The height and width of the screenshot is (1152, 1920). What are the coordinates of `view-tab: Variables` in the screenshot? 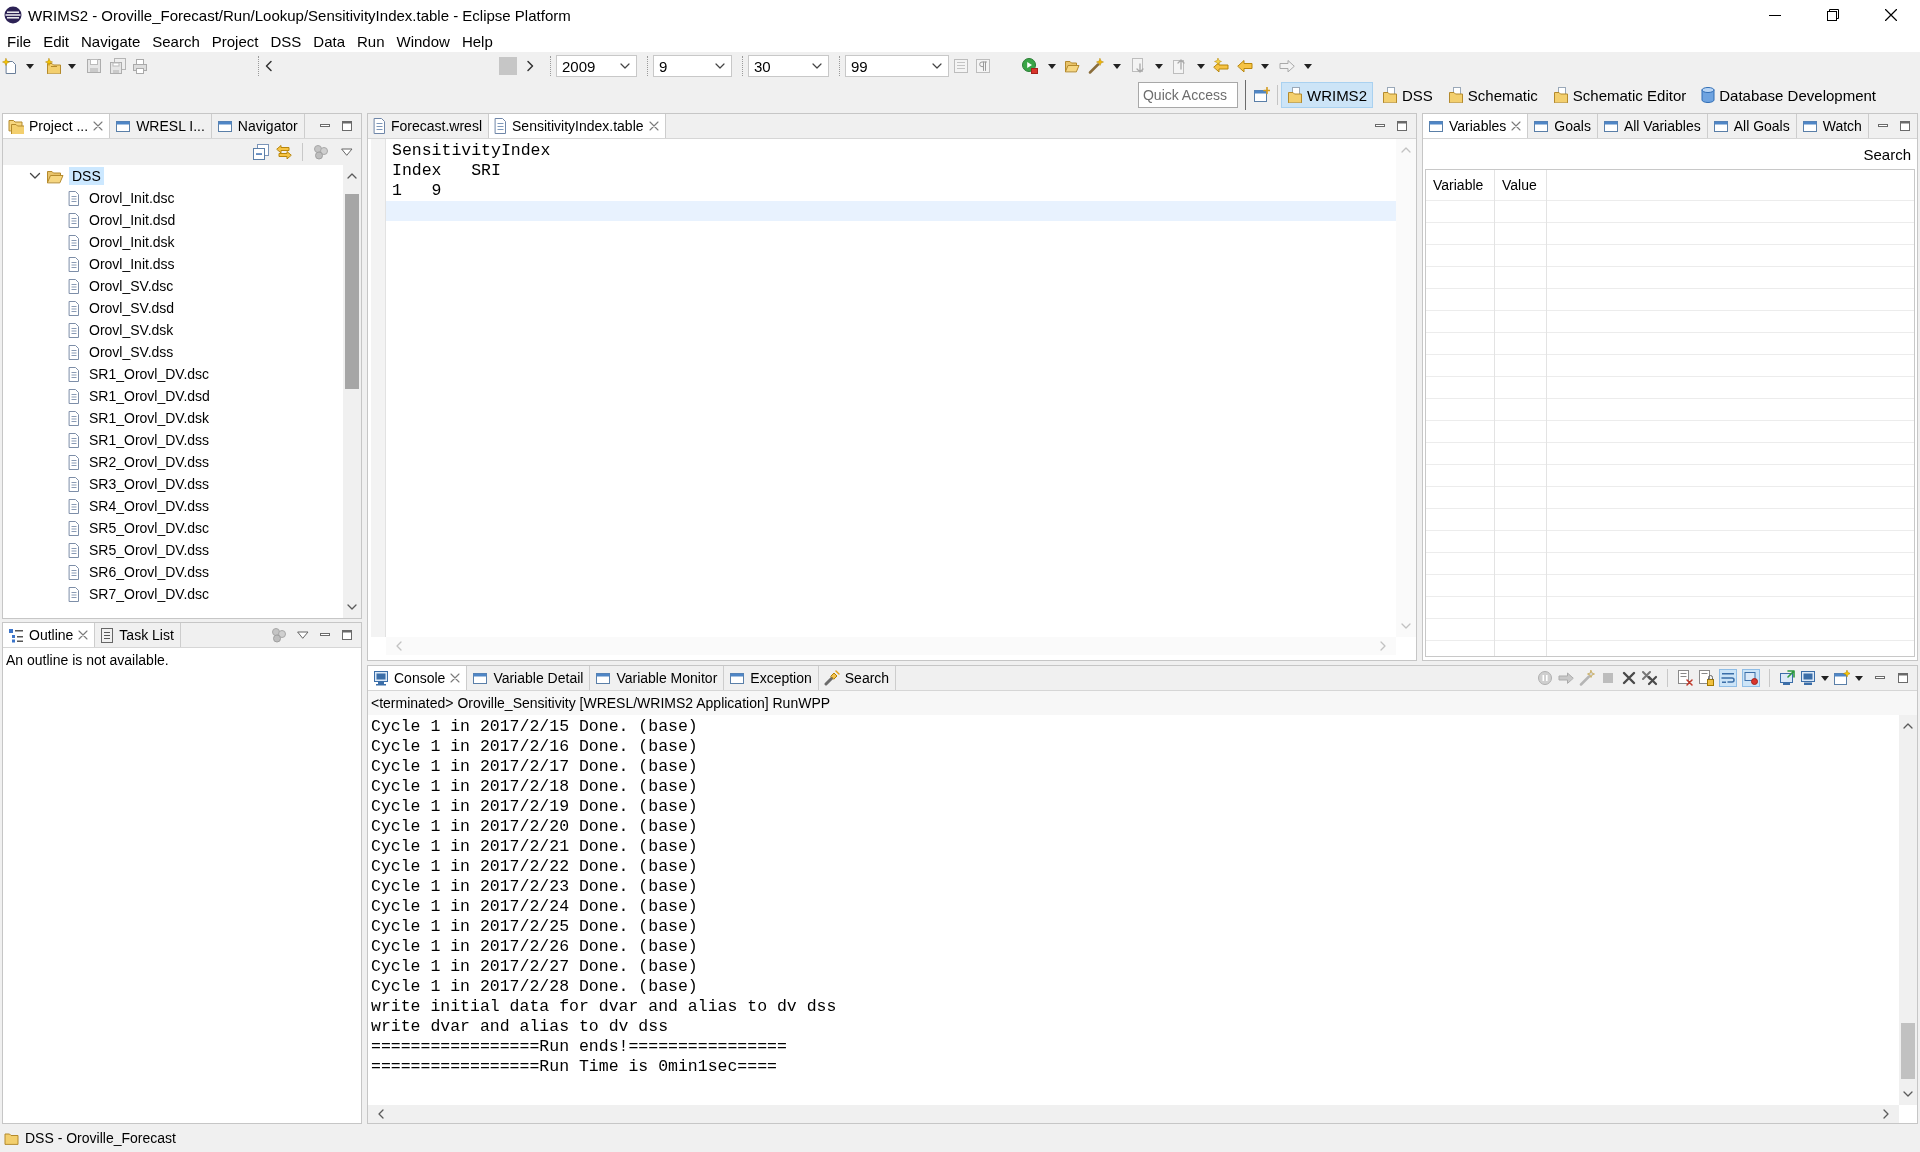 It's located at (1476, 126).